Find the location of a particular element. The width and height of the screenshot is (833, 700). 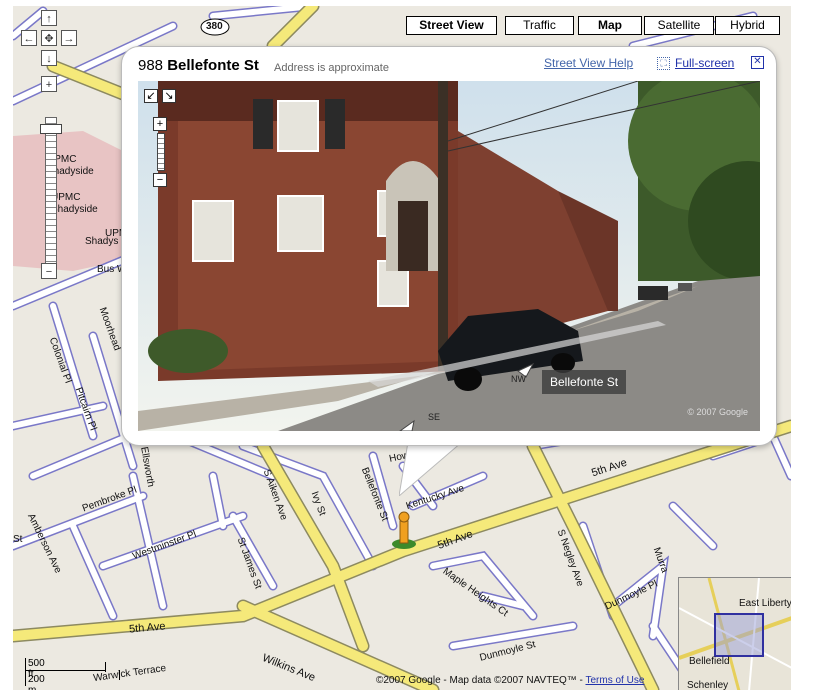

address-number: 988 is located at coordinates (151, 65).